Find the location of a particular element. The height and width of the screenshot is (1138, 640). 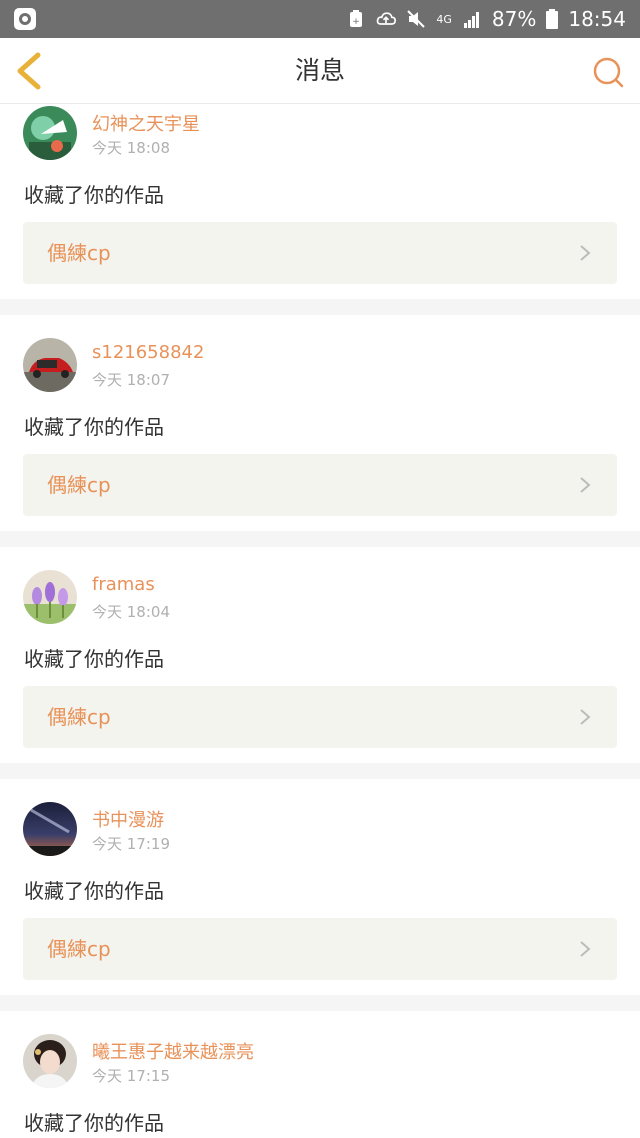

user-name: 幻神之天宇星 is located at coordinates (146, 123).